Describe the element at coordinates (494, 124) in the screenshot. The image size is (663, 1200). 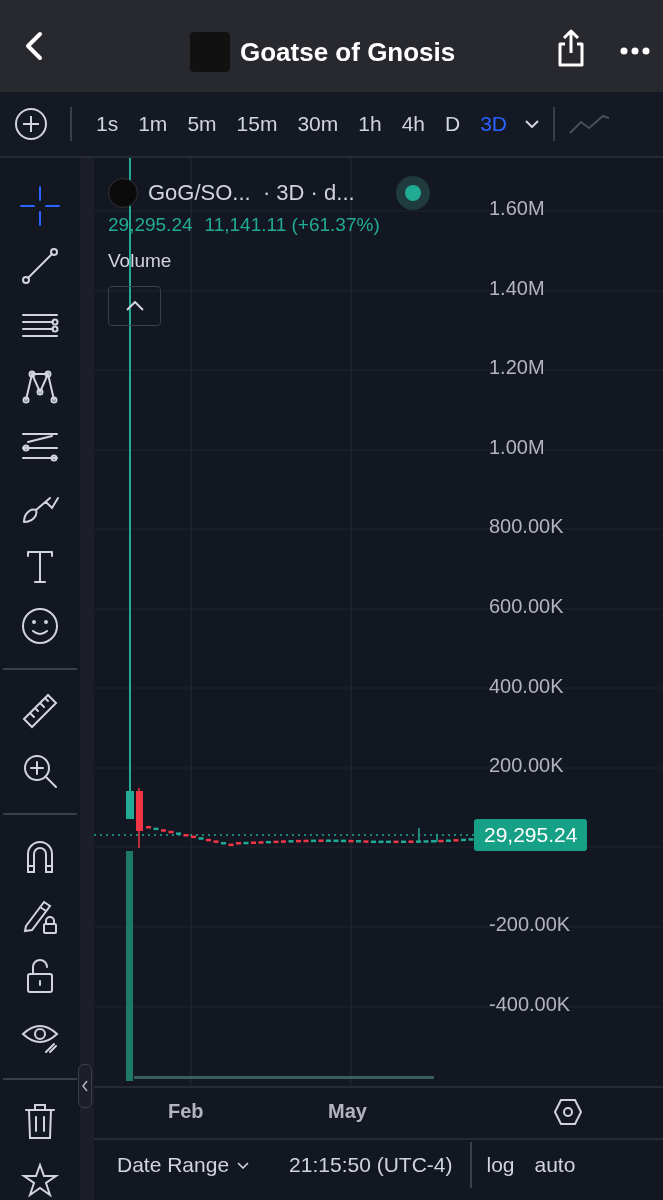
I see `interval-tab: 3D` at that location.